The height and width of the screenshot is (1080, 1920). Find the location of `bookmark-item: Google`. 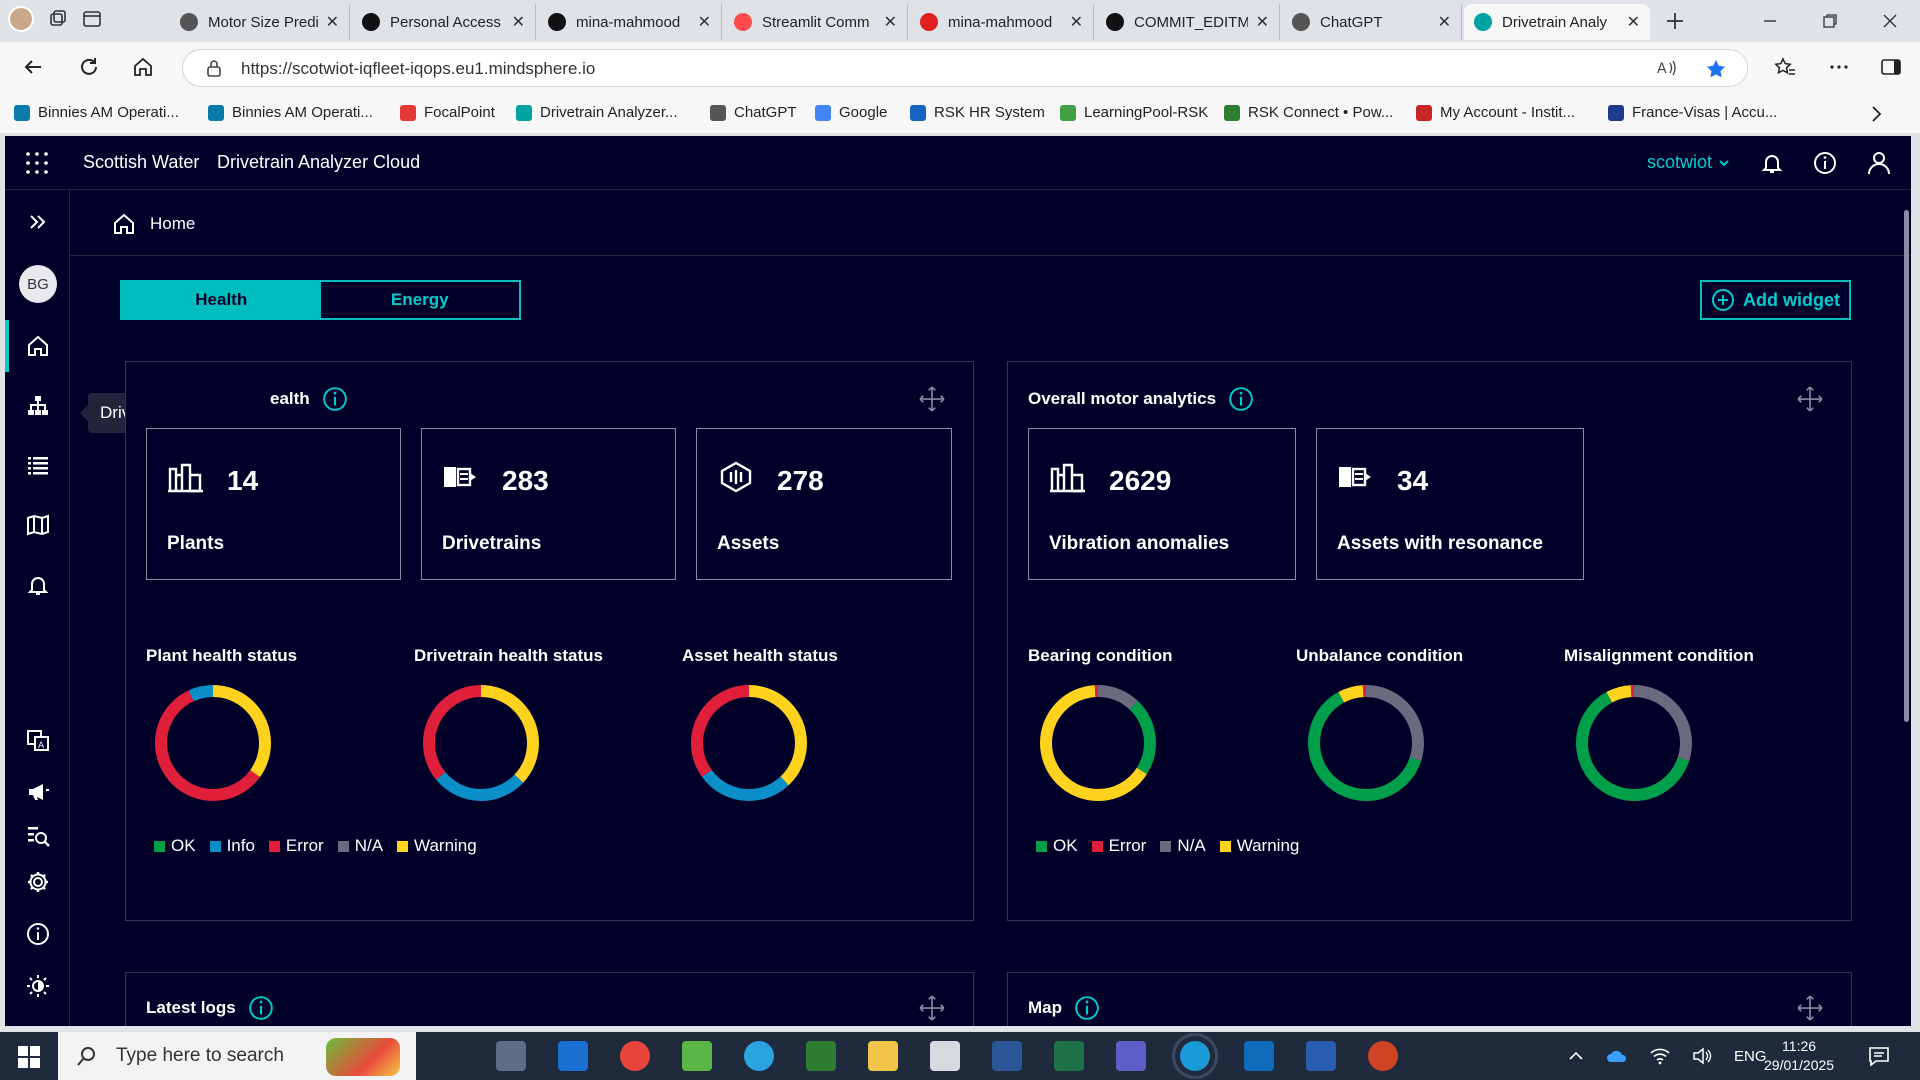

bookmark-item: Google is located at coordinates (851, 112).